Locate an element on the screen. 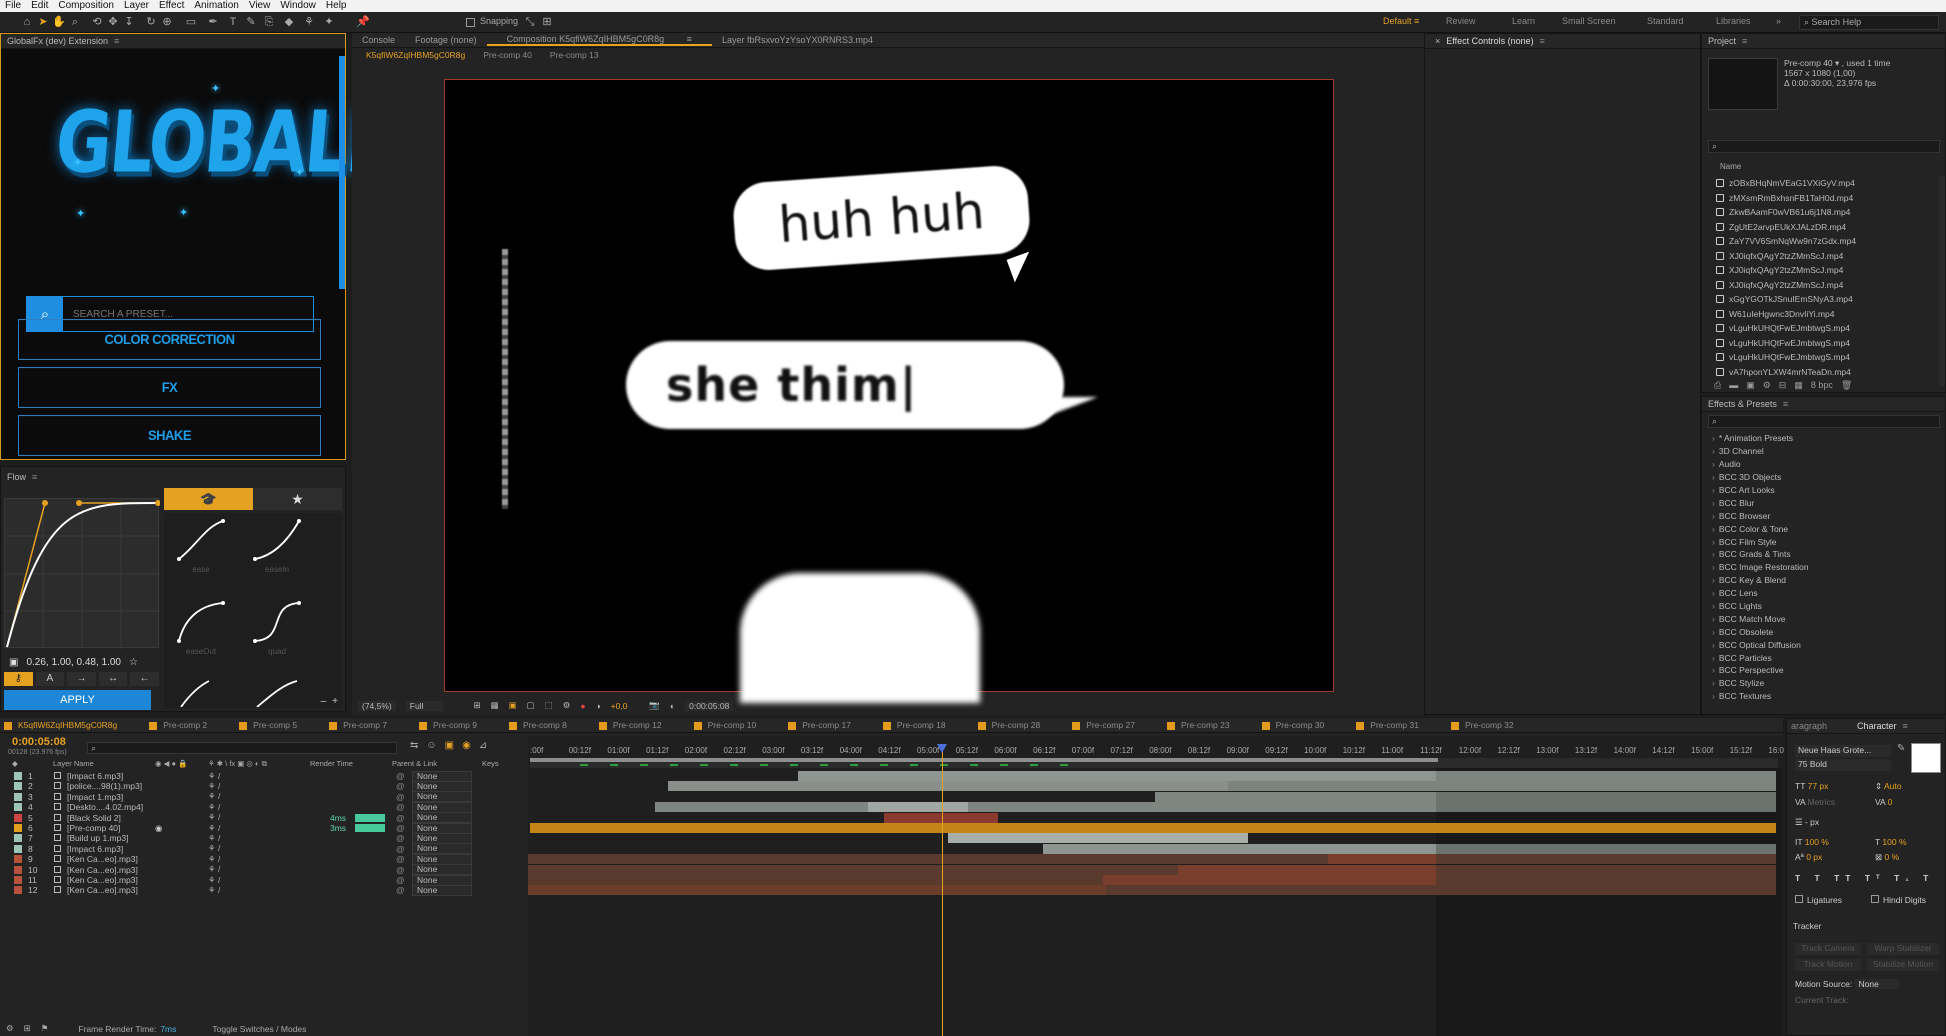 The image size is (1946, 1036). preset-ease: ease is located at coordinates (201, 546).